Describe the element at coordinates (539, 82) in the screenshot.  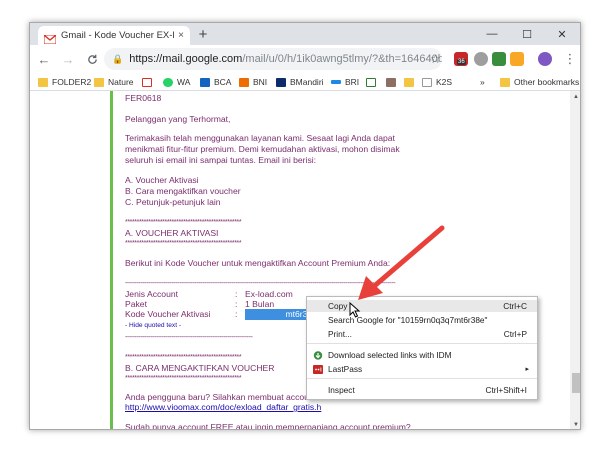
I see `other-bookmarks: Other bookmarks` at that location.